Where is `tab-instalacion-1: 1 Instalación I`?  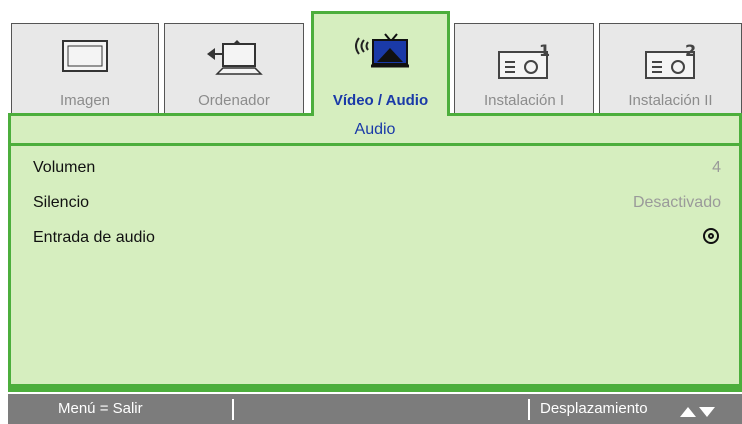
tab-instalacion-1: 1 Instalación I is located at coordinates (524, 69).